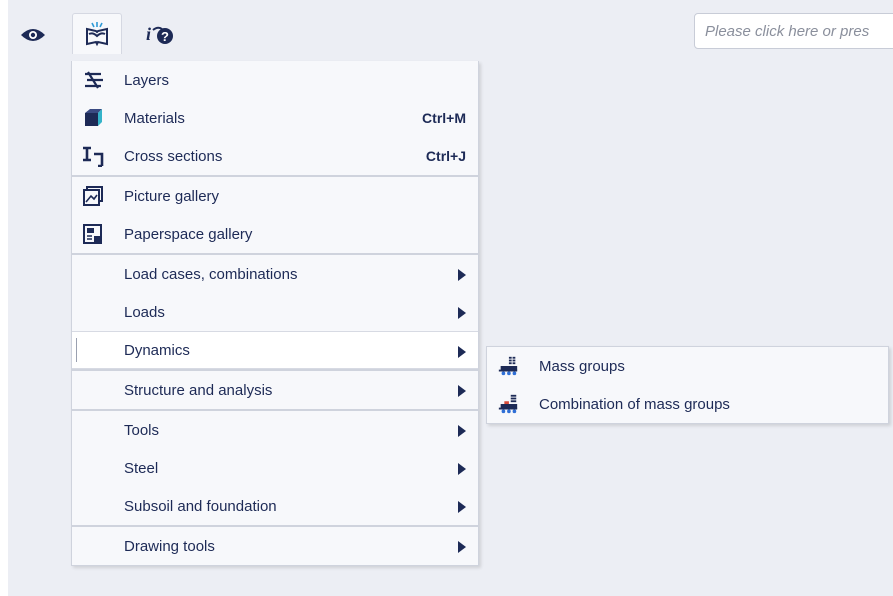  Describe the element at coordinates (508, 366) in the screenshot. I see `mass-groups-icon` at that location.